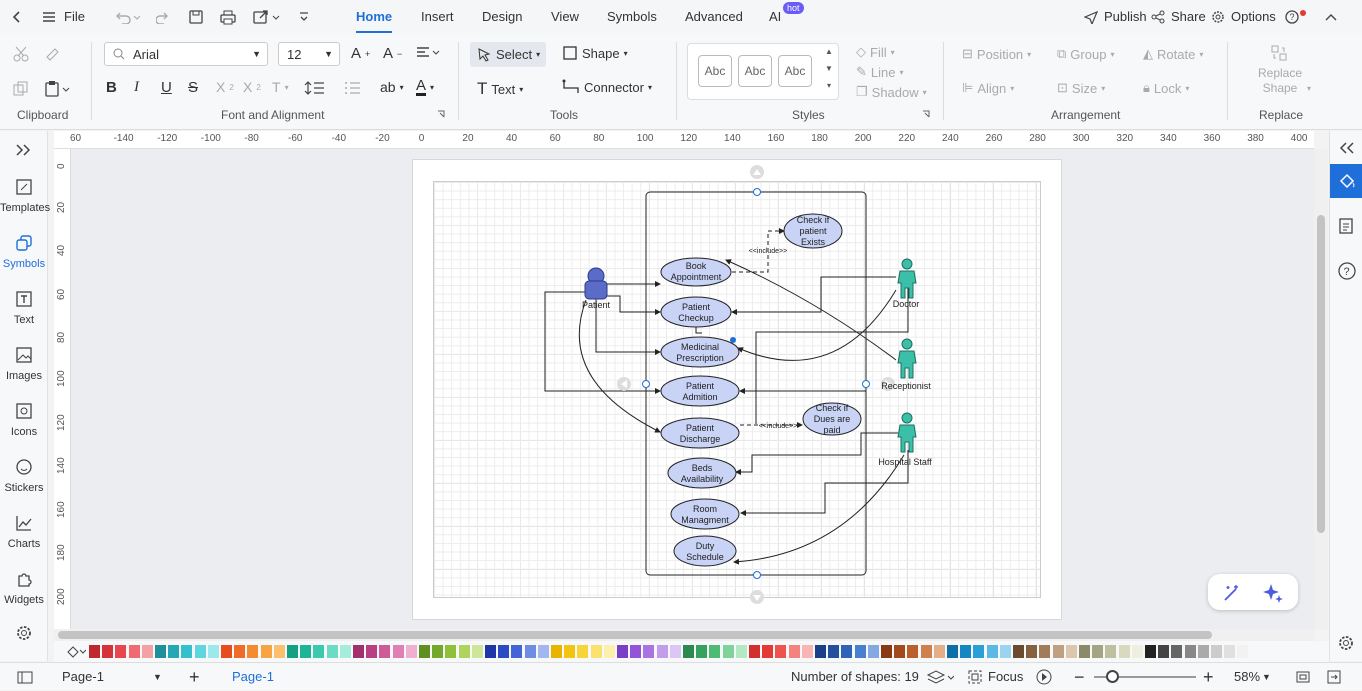 The height and width of the screenshot is (691, 1362). I want to click on page-tab-active: Page-1, so click(253, 677).